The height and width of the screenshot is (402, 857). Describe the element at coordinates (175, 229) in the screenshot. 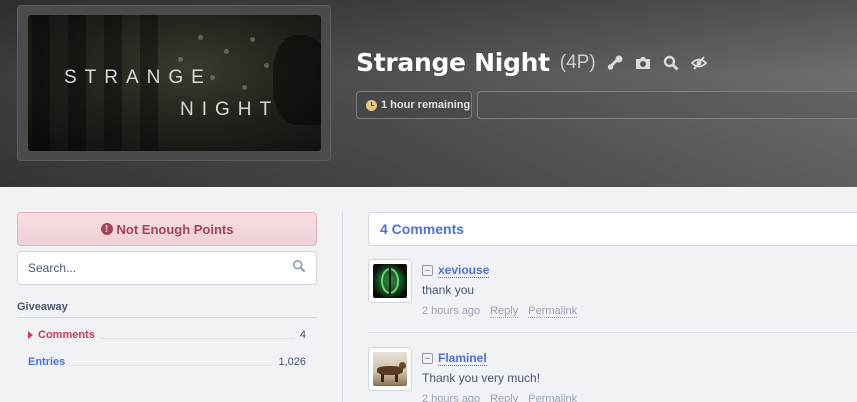

I see `not-enough-points-label: Not Enough Points` at that location.